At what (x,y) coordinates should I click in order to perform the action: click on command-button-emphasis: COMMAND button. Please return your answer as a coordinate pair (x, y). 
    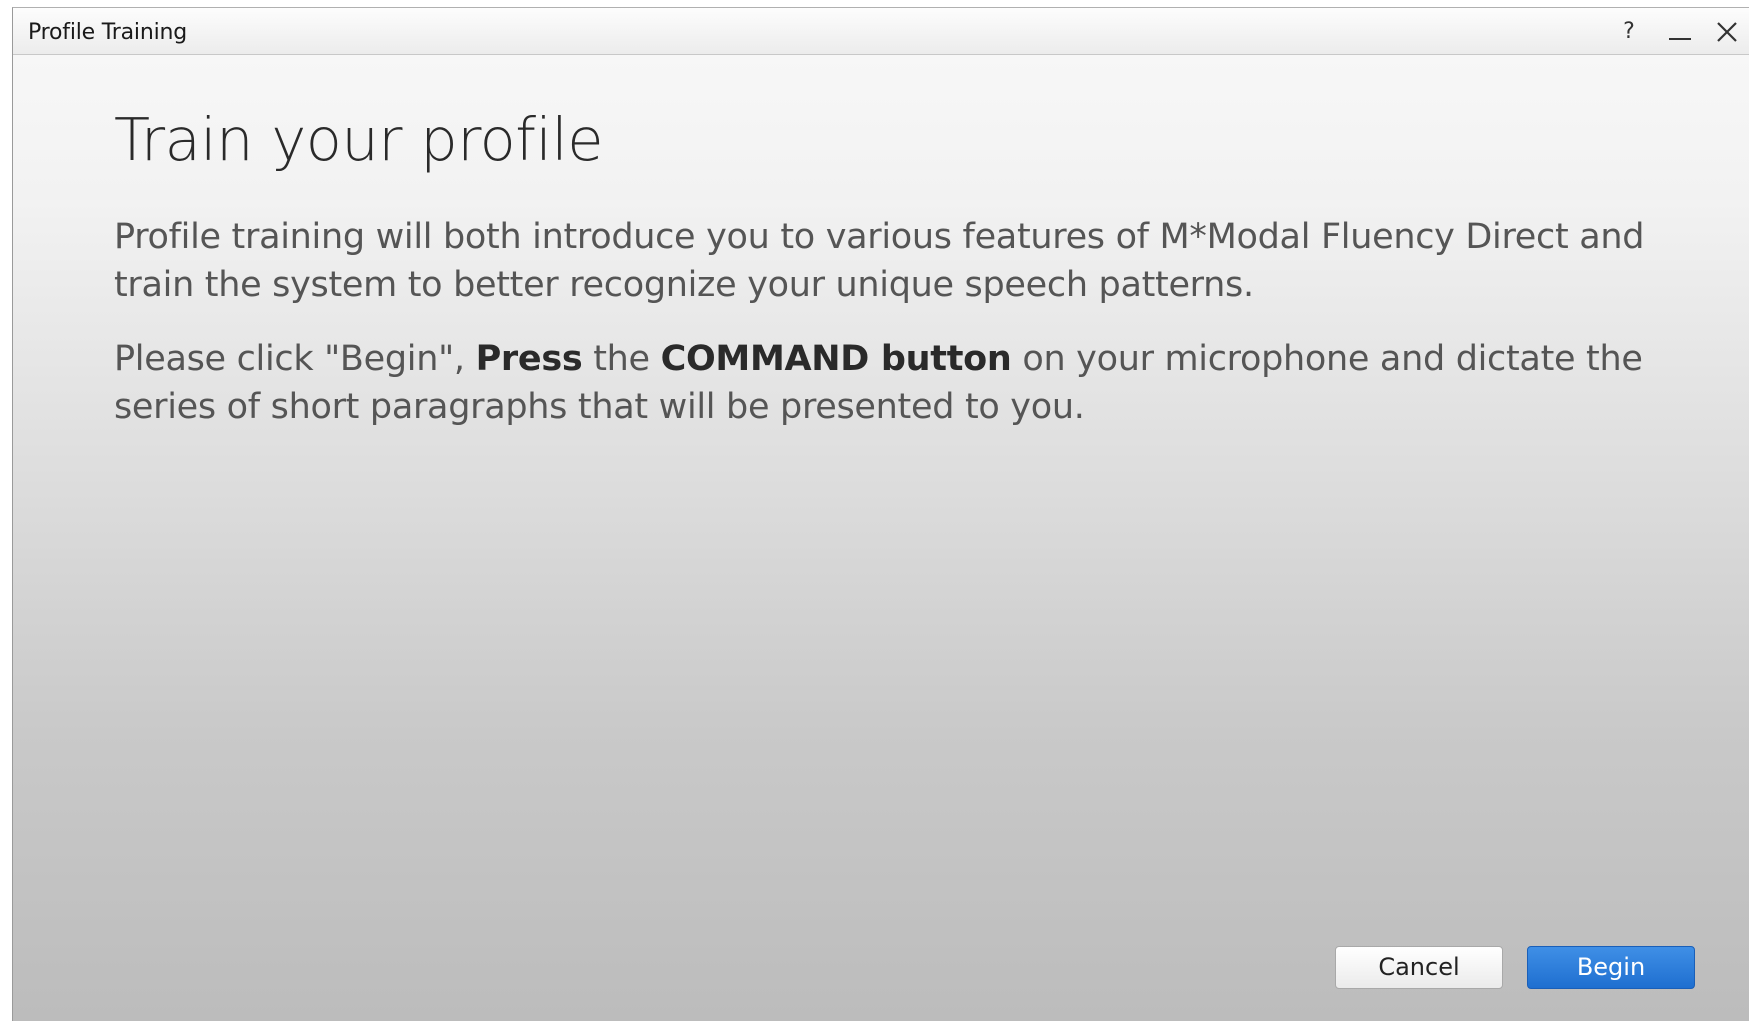
    Looking at the image, I should click on (836, 359).